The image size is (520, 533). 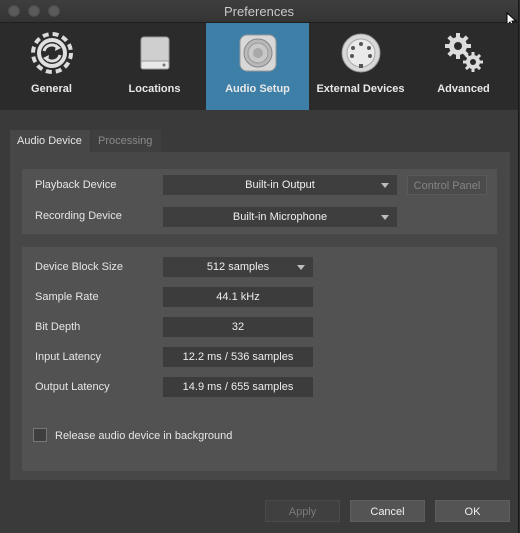 What do you see at coordinates (238, 387) in the screenshot?
I see `output-latency-value: 14.9 ms / 655 samples` at bounding box center [238, 387].